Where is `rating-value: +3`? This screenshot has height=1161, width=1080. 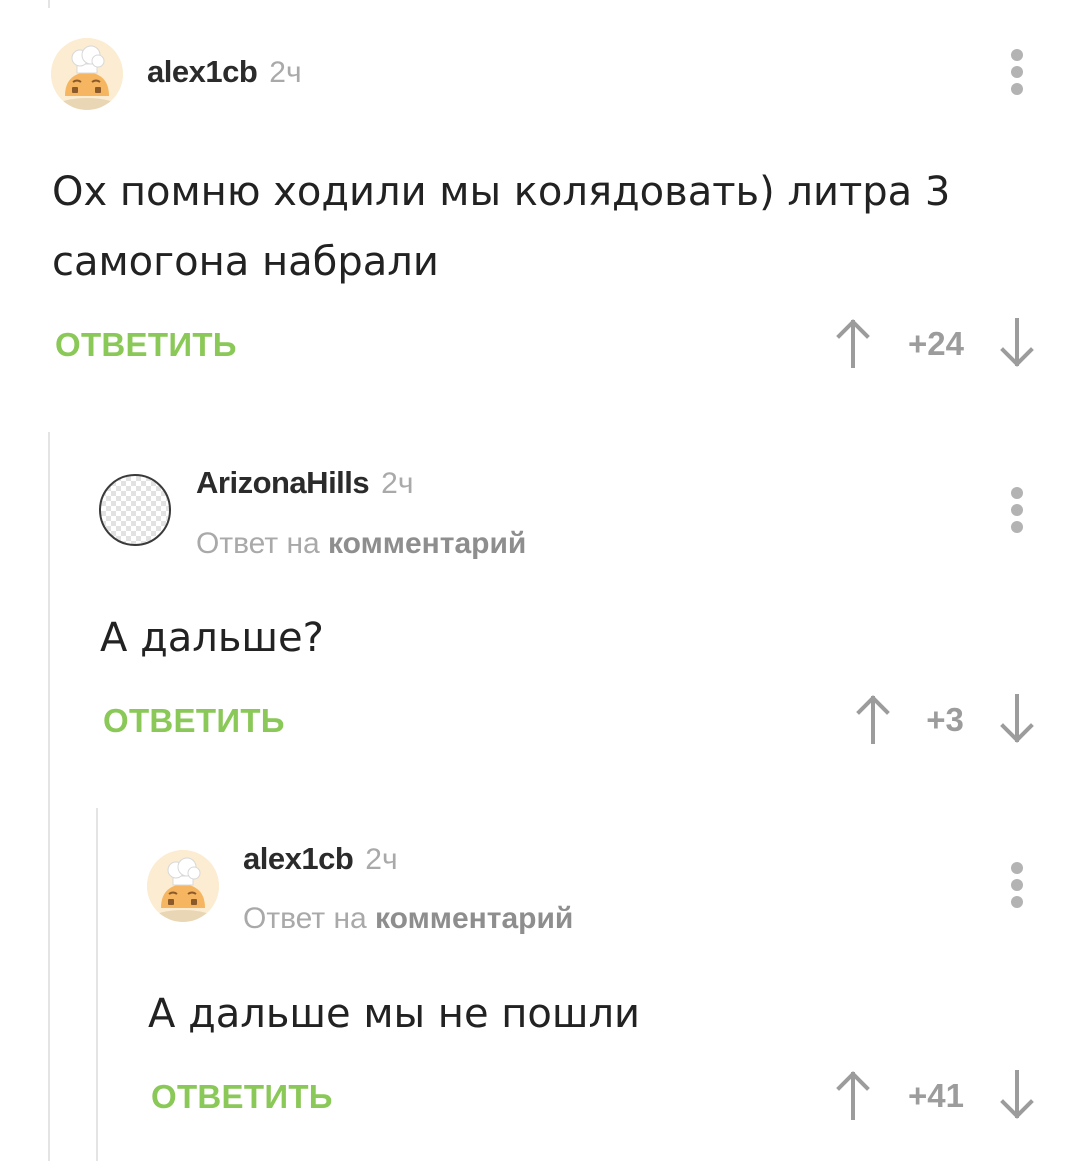
rating-value: +3 is located at coordinates (945, 719).